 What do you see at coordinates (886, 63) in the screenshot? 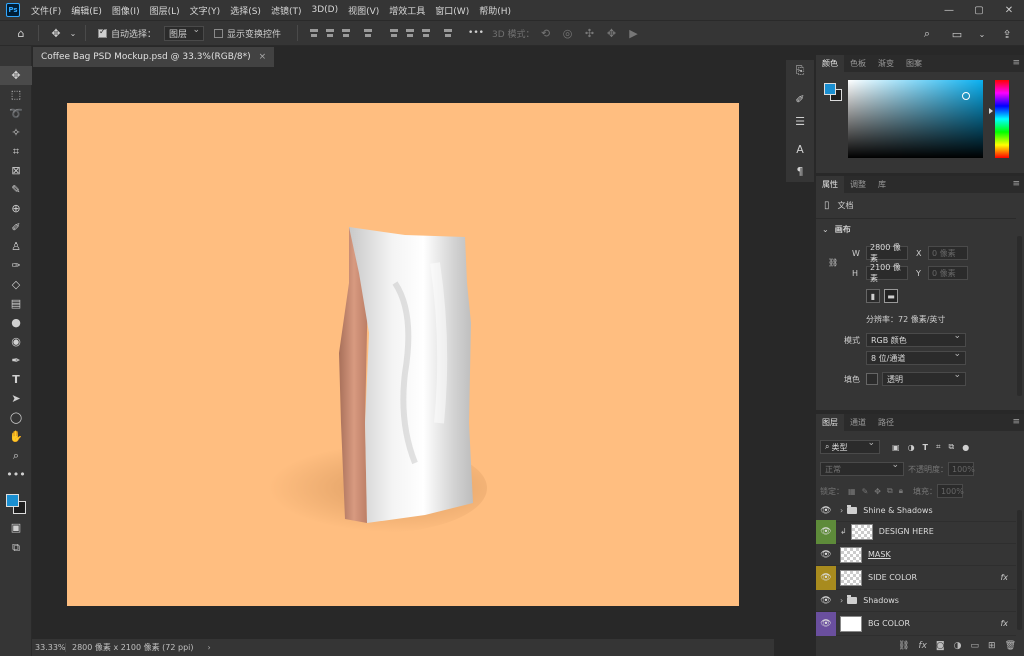
I see `tab-gradients: 渐变` at bounding box center [886, 63].